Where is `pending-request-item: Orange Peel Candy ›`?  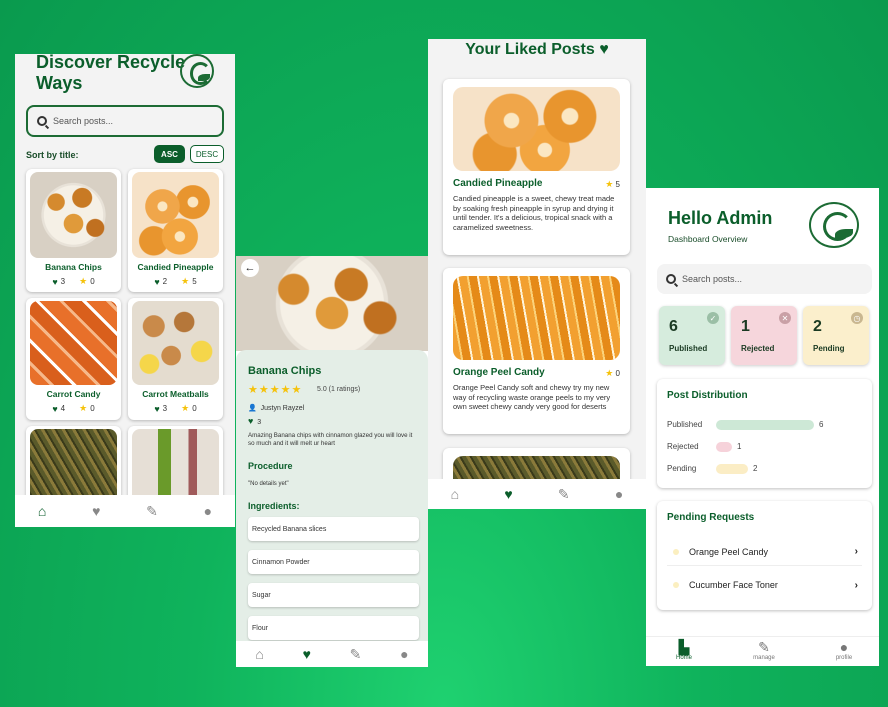
pending-request-item: Orange Peel Candy › is located at coordinates (764, 552).